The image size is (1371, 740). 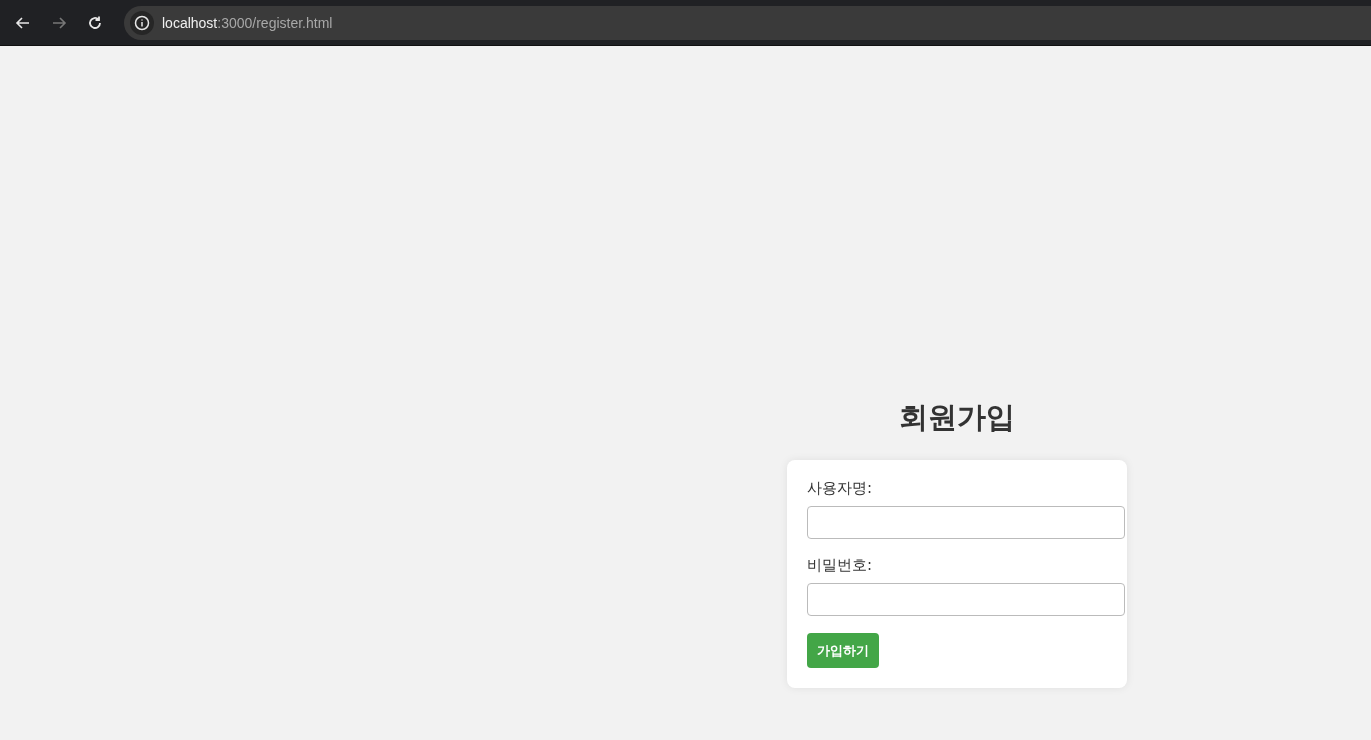 What do you see at coordinates (59, 22) in the screenshot?
I see `forward-arrow-icon` at bounding box center [59, 22].